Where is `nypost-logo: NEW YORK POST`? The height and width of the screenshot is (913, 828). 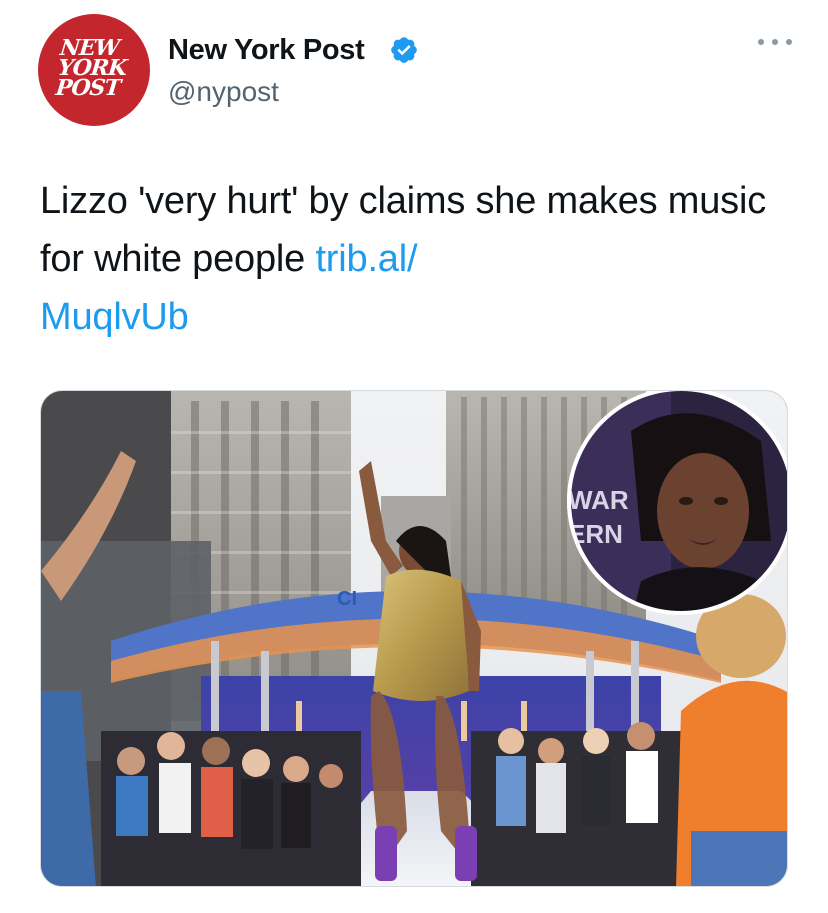
nypost-logo: NEW YORK POST is located at coordinates (95, 68).